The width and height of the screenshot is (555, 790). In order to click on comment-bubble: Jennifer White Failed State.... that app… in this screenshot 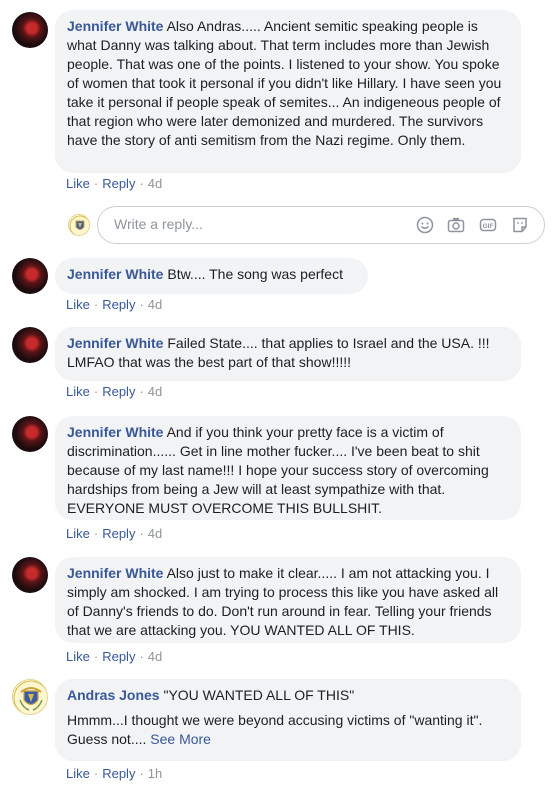, I will do `click(288, 354)`.